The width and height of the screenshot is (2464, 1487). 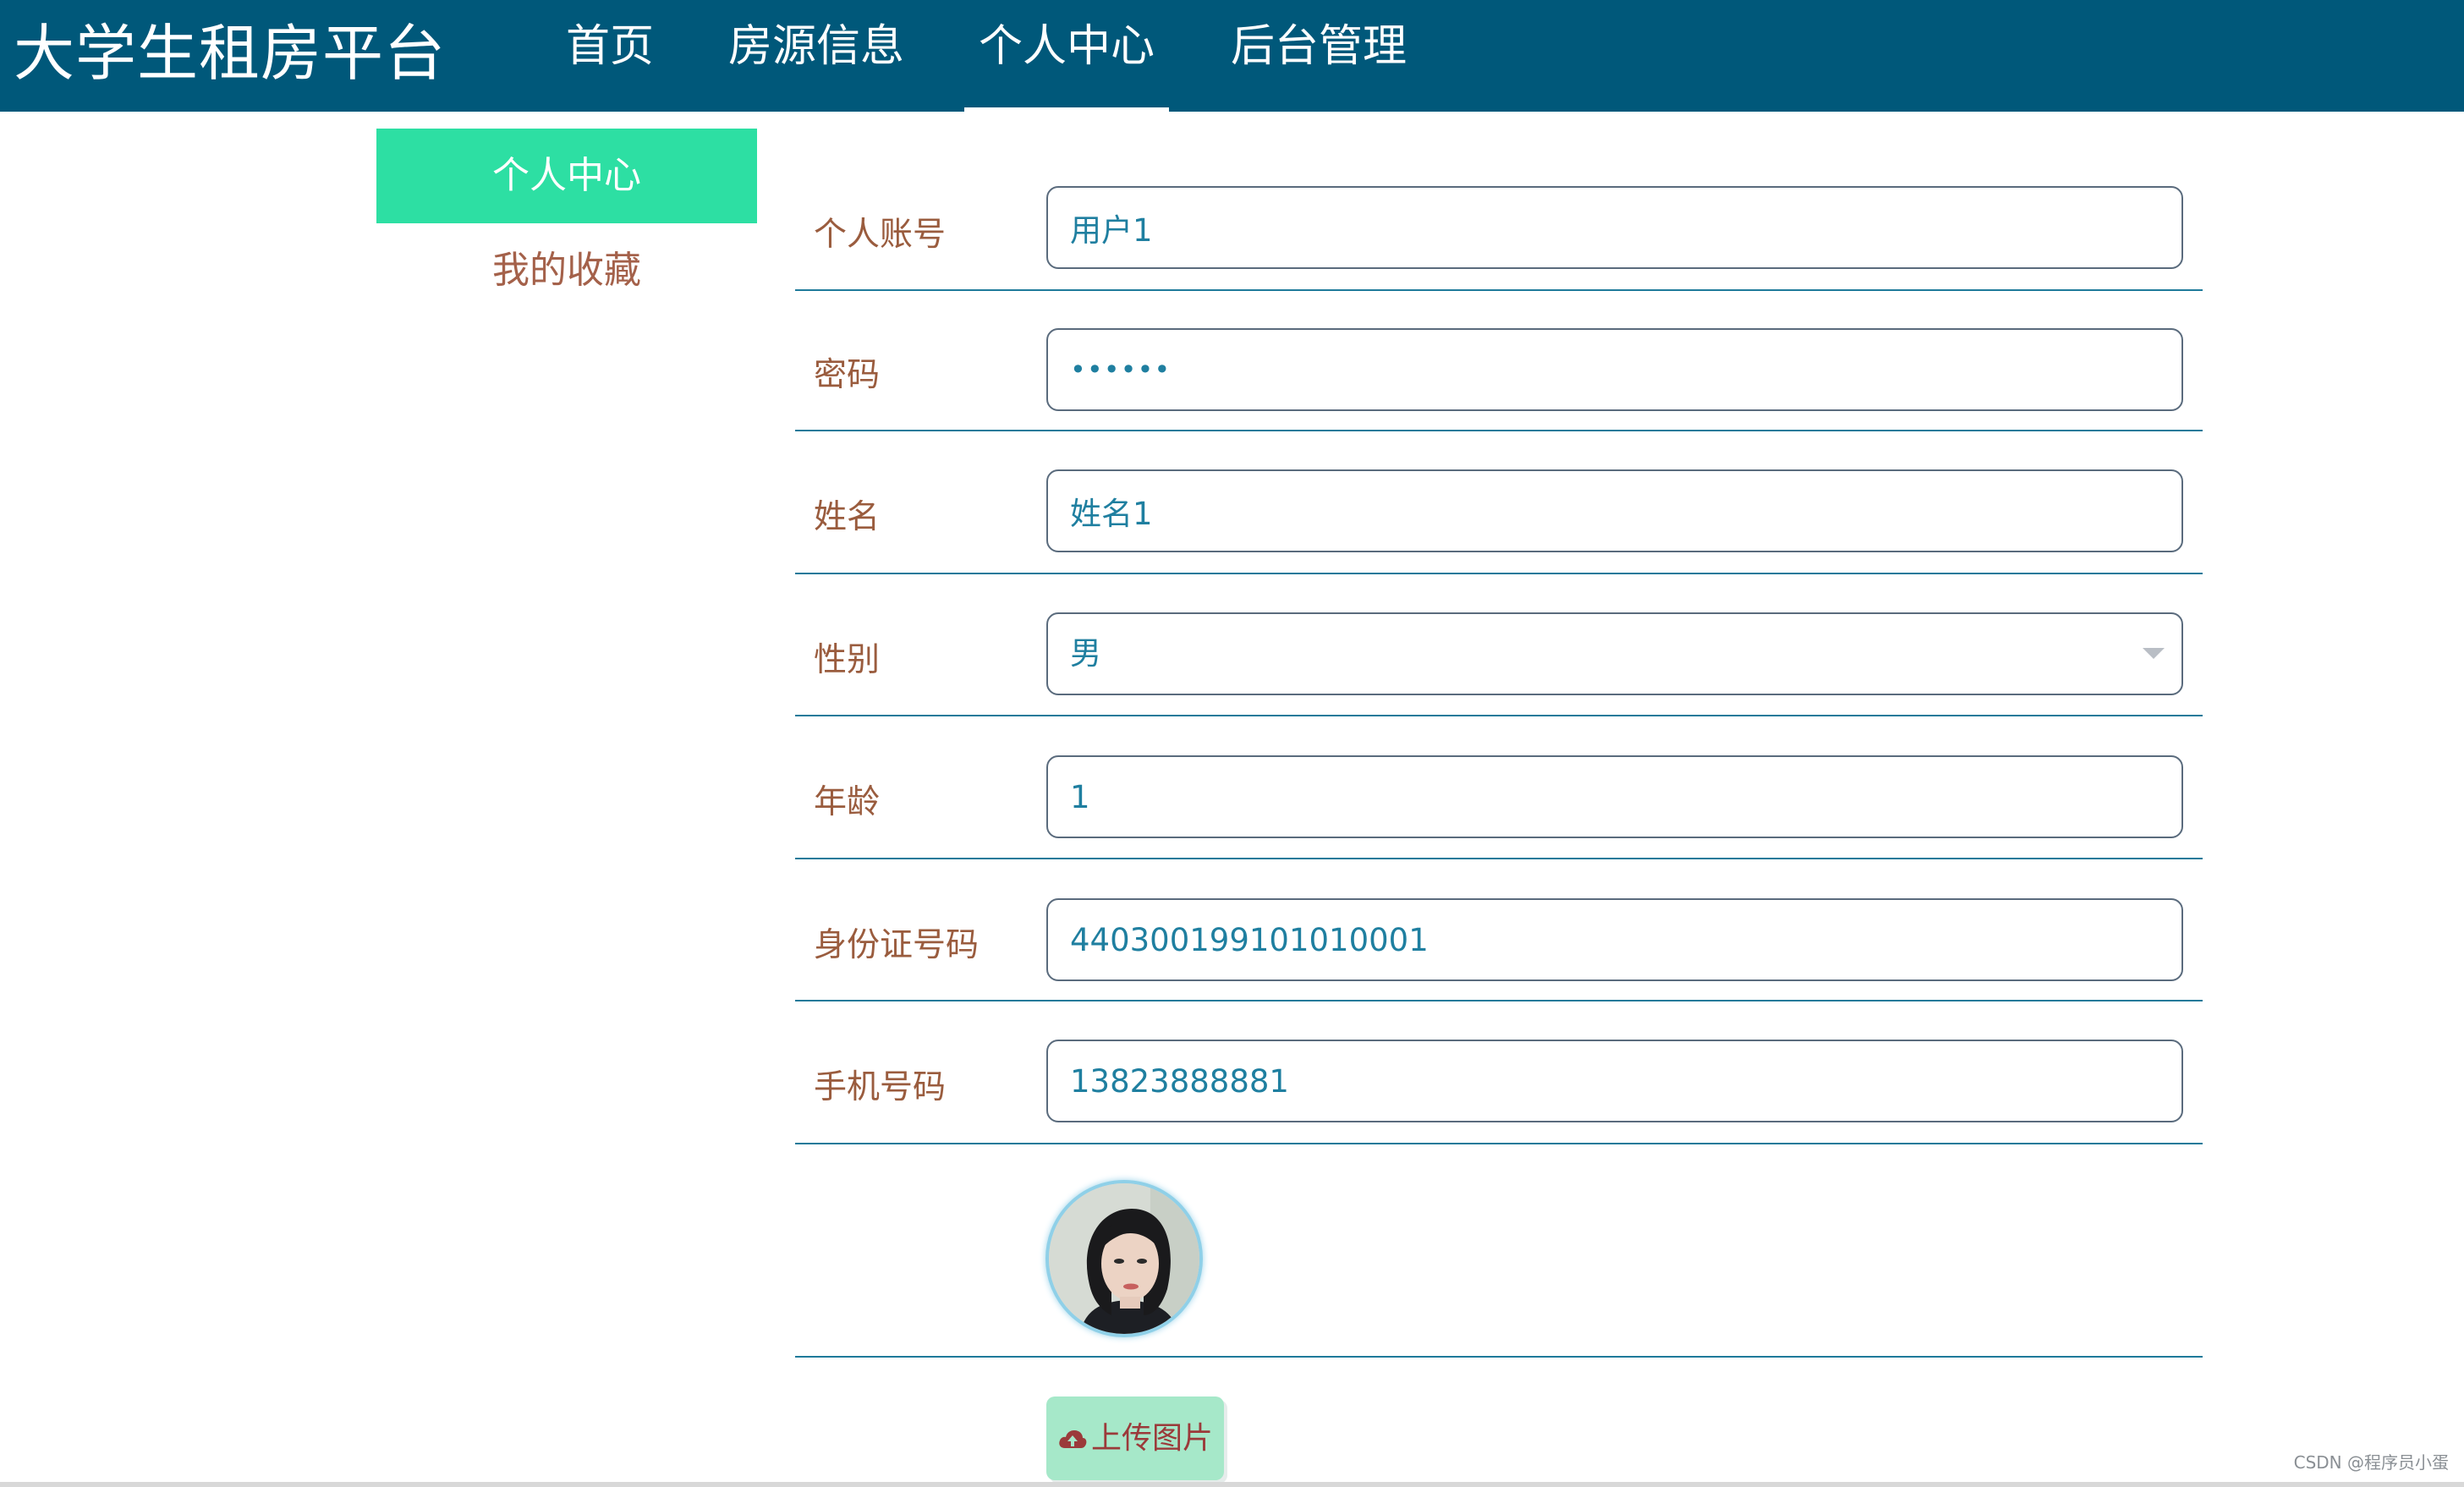 I want to click on nav-personal-center: 个人中心, so click(x=1067, y=56).